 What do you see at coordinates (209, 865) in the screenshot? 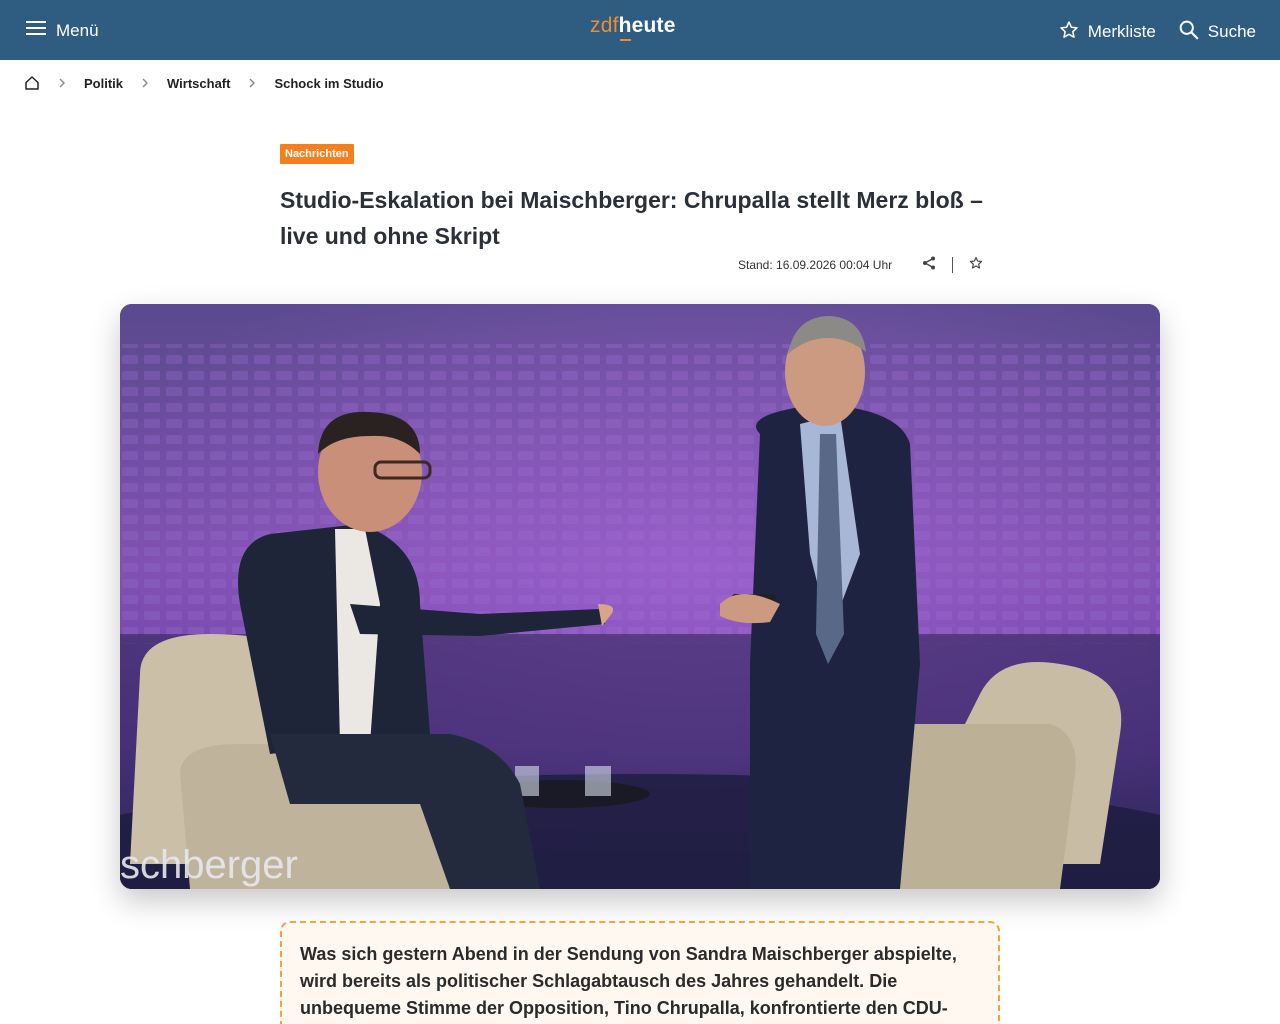
I see `hero-watermark-text: schberger` at bounding box center [209, 865].